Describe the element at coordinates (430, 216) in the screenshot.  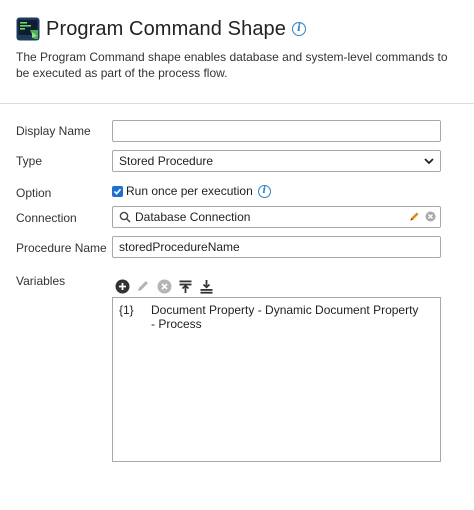
I see `clear-icon` at that location.